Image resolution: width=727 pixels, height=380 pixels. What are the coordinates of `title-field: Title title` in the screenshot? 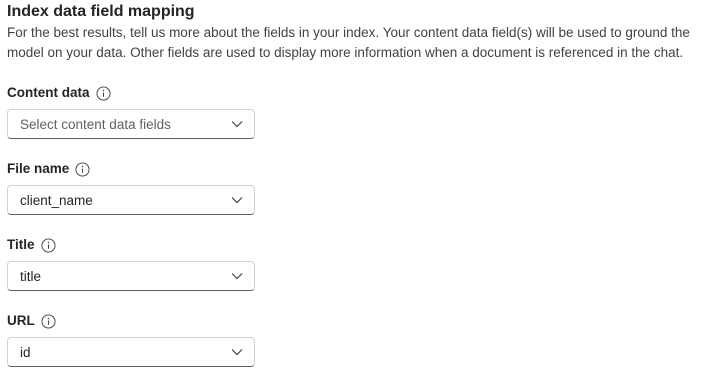 It's located at (131, 263).